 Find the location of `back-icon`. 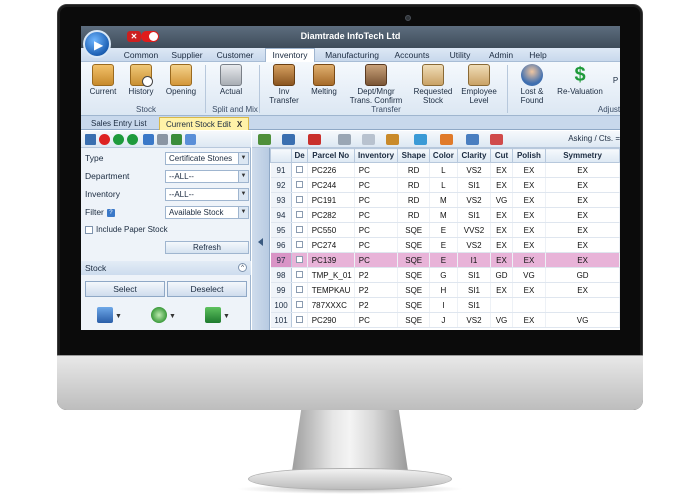

back-icon is located at coordinates (118, 139).